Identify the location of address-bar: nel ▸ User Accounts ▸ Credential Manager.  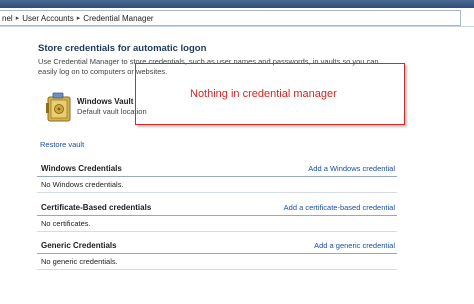
(237, 17).